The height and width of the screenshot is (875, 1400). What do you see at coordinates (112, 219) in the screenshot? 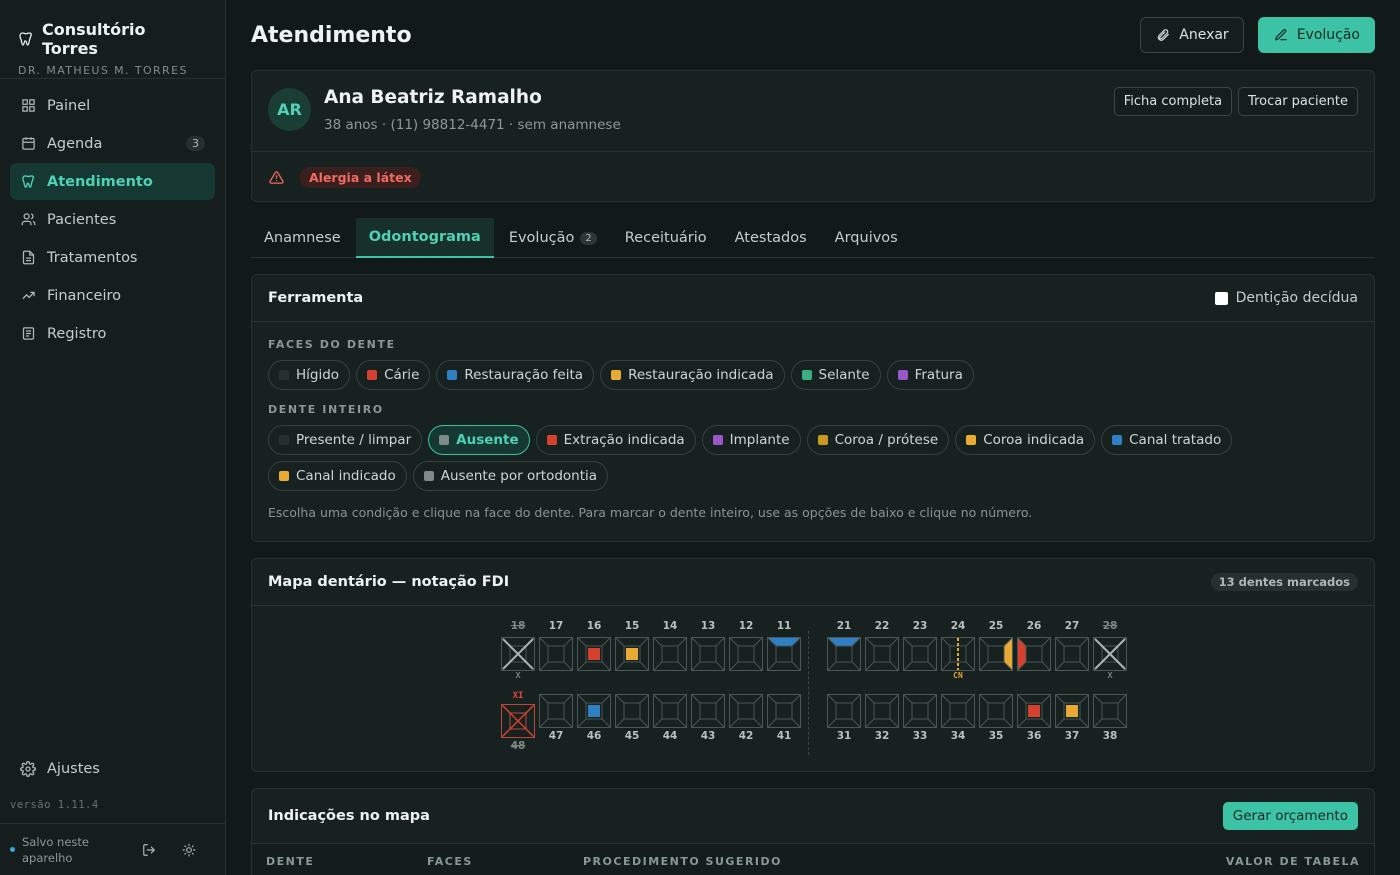
I see `sidebar-item-pacientes: Pacientes` at bounding box center [112, 219].